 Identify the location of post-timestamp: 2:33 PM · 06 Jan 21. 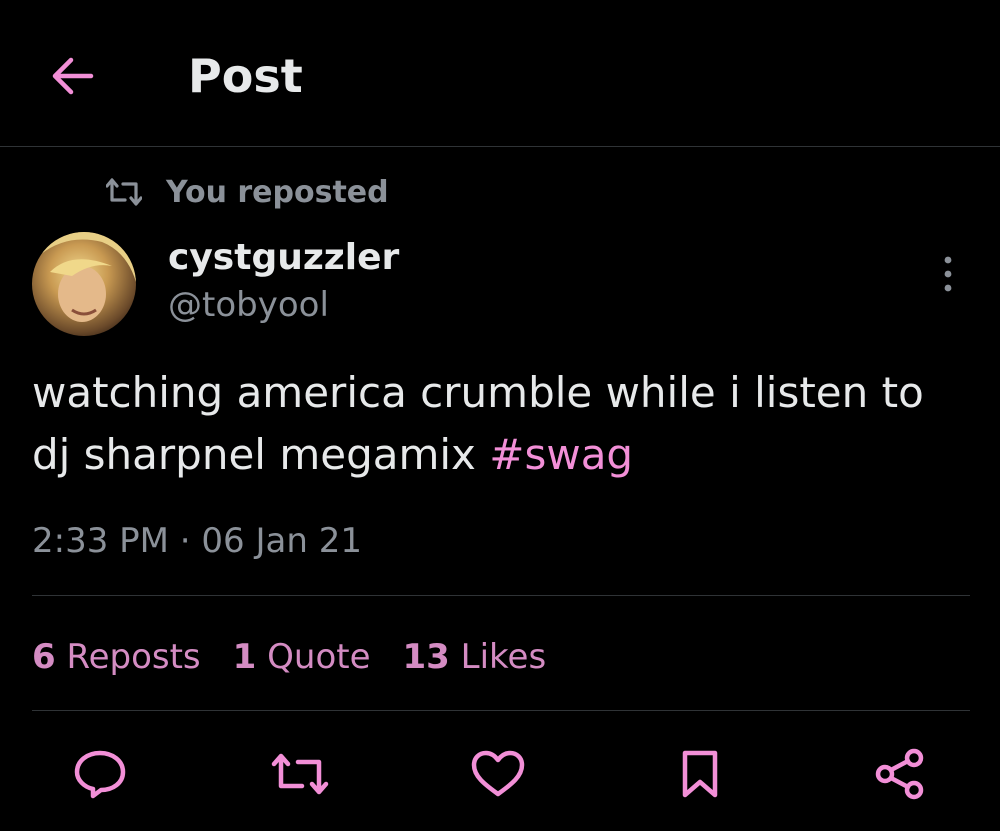
(197, 541).